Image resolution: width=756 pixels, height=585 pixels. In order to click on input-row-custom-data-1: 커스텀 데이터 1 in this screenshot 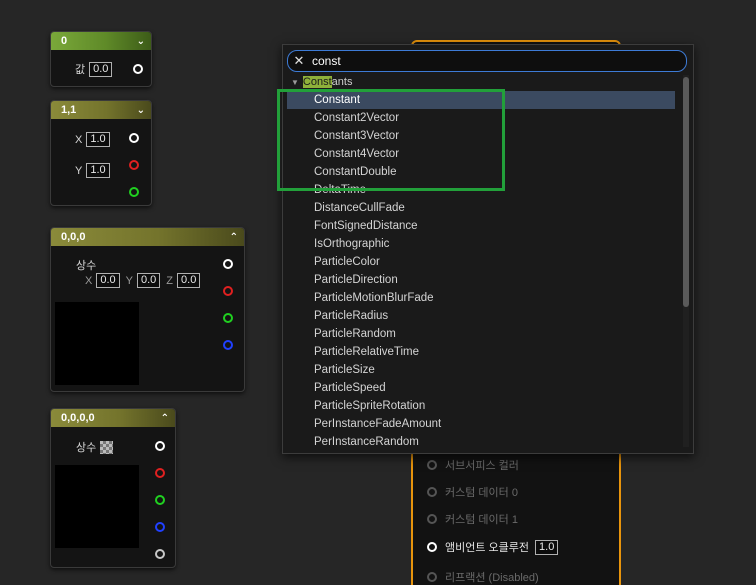, I will do `click(472, 519)`.